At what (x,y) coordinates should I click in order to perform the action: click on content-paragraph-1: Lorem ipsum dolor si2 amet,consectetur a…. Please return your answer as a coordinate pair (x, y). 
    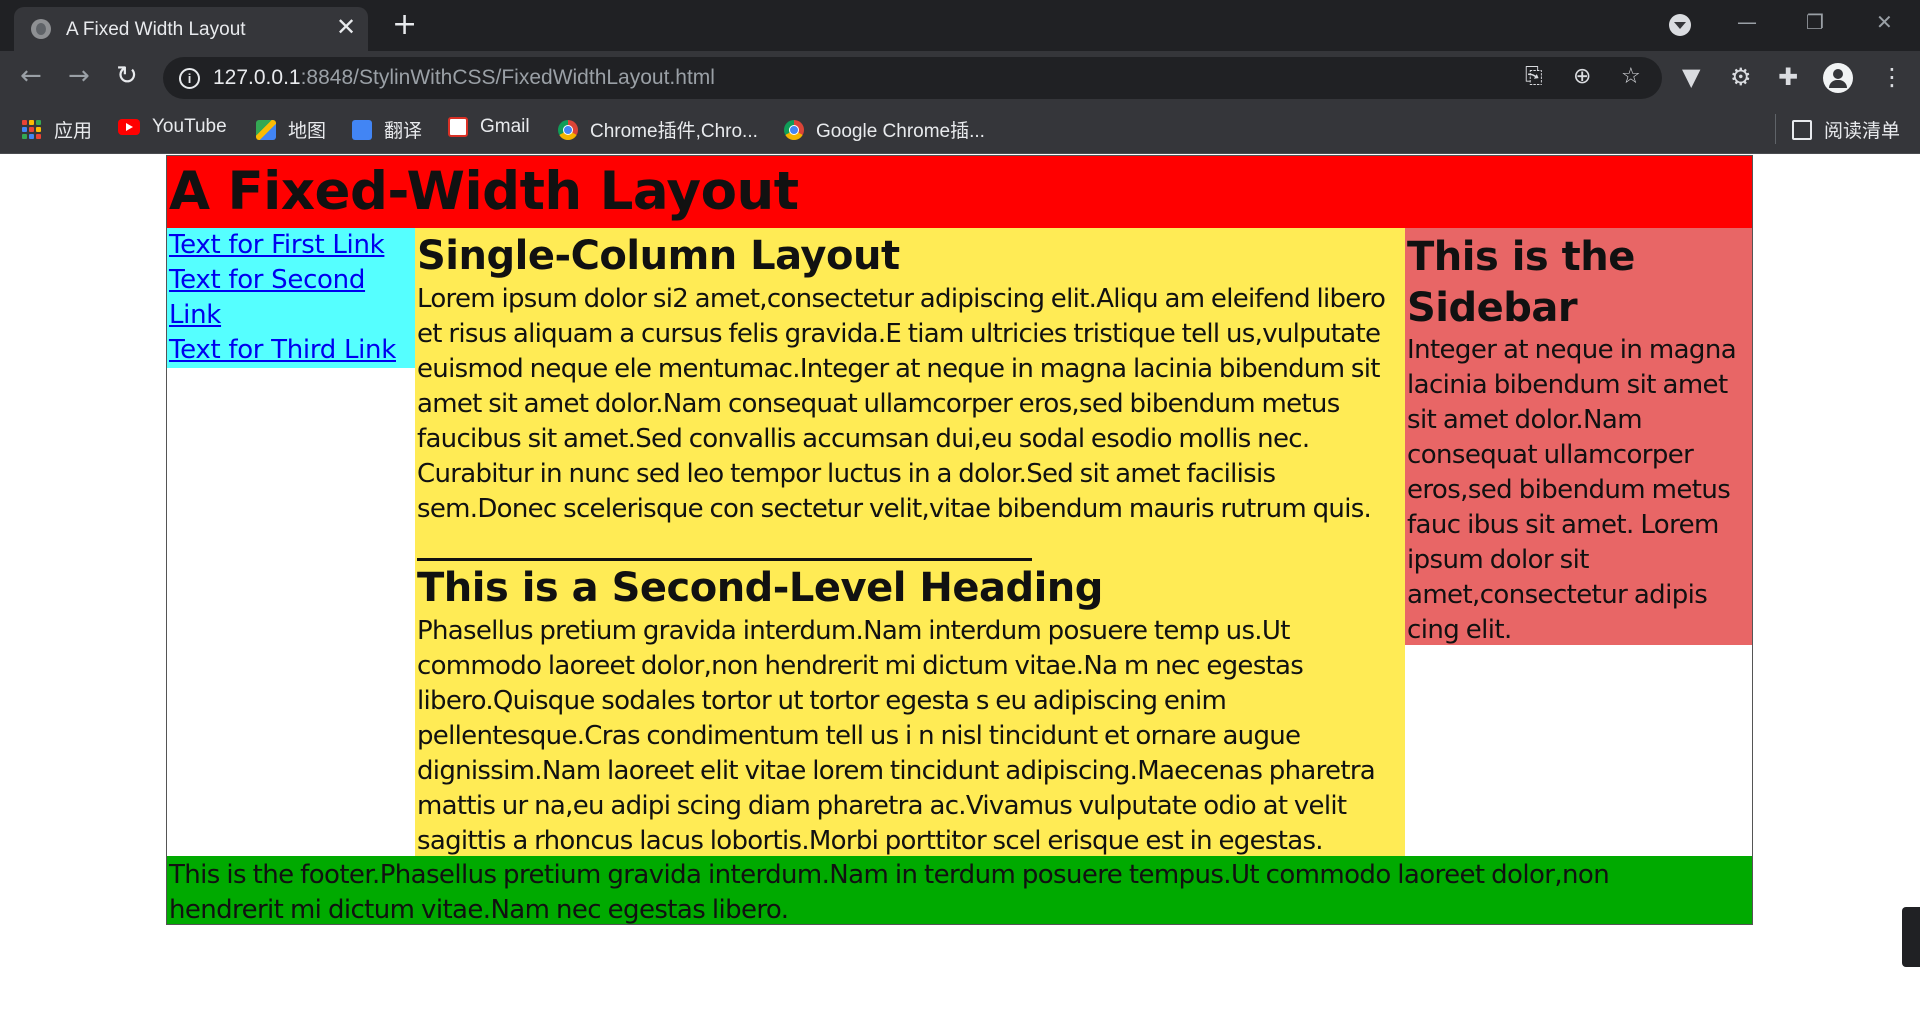
    Looking at the image, I should click on (901, 404).